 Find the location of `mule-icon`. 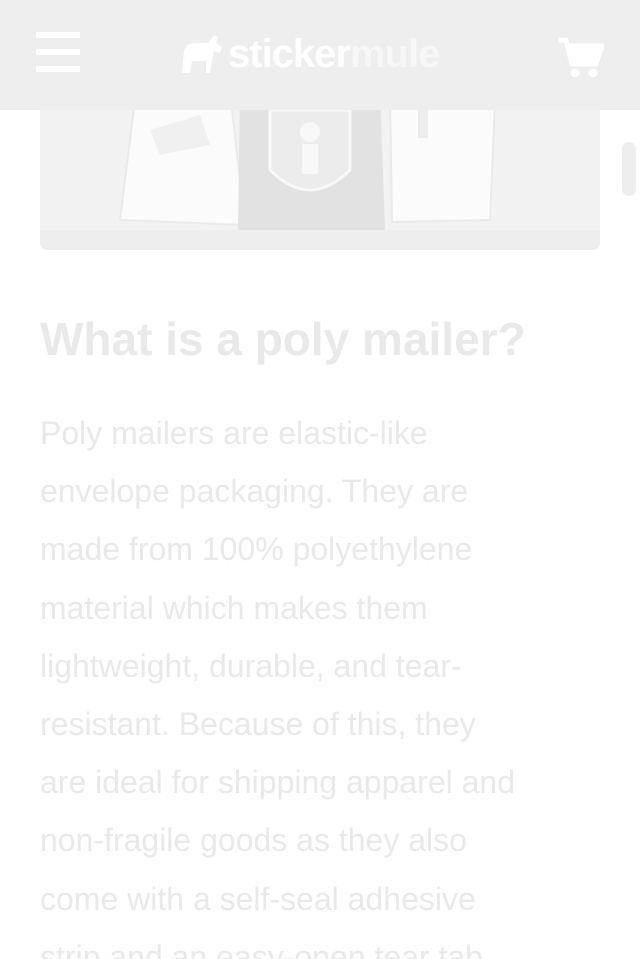

mule-icon is located at coordinates (202, 54).